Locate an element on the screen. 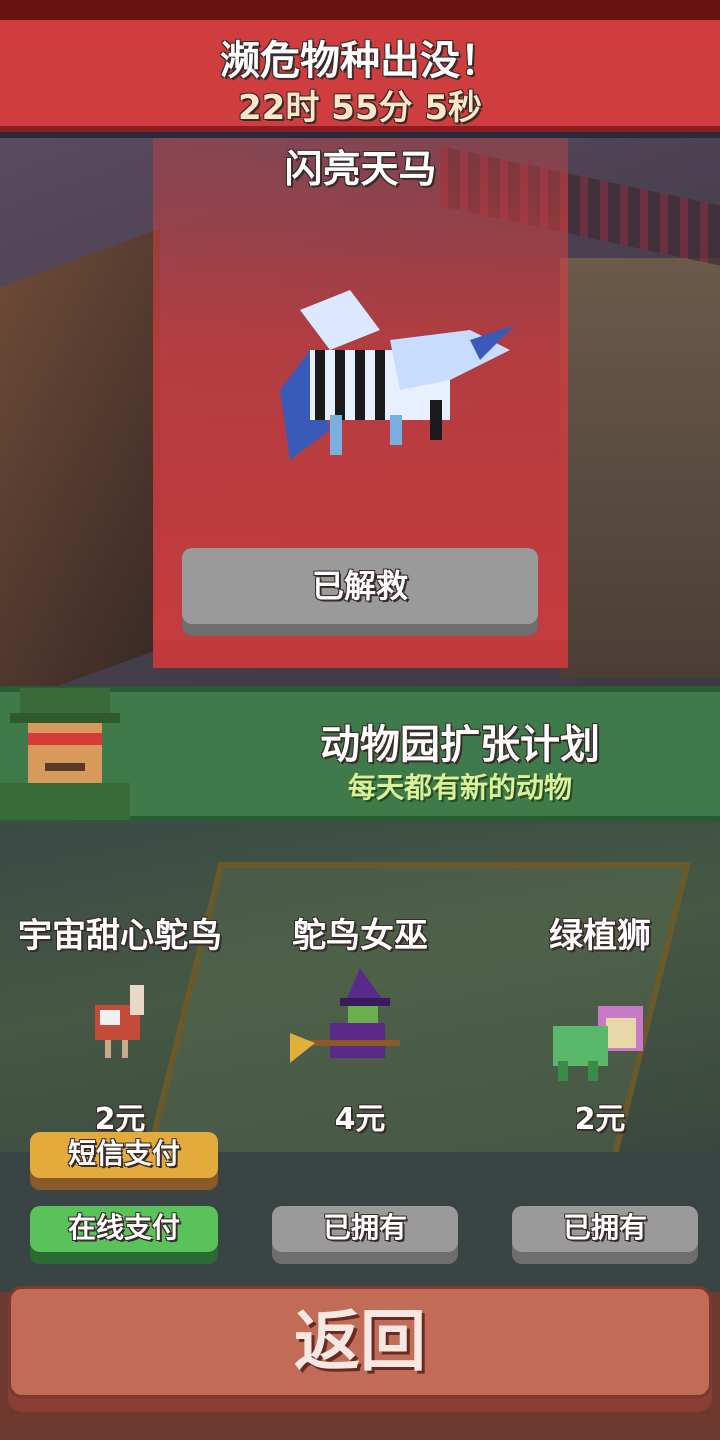 The height and width of the screenshot is (1440, 720). back-button: 返回 is located at coordinates (360, 1342).